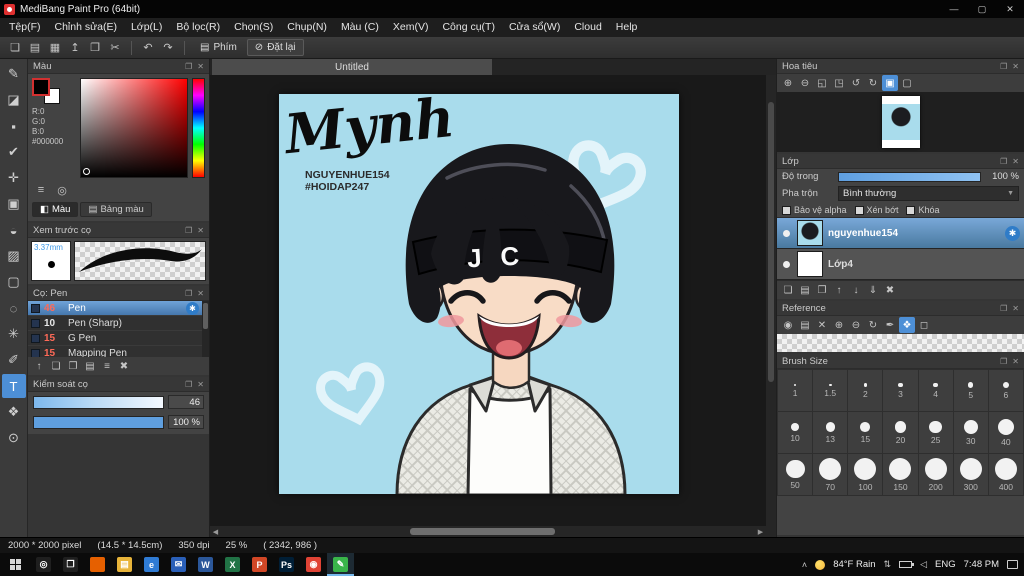 The height and width of the screenshot is (576, 1024). What do you see at coordinates (788, 83) in the screenshot?
I see `zoom-in-icon: ⊕` at bounding box center [788, 83].